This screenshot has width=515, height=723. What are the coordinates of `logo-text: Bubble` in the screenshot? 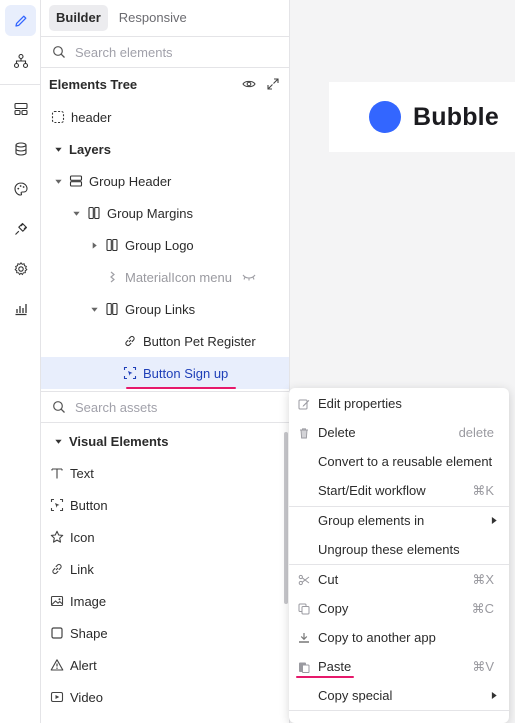 It's located at (456, 116).